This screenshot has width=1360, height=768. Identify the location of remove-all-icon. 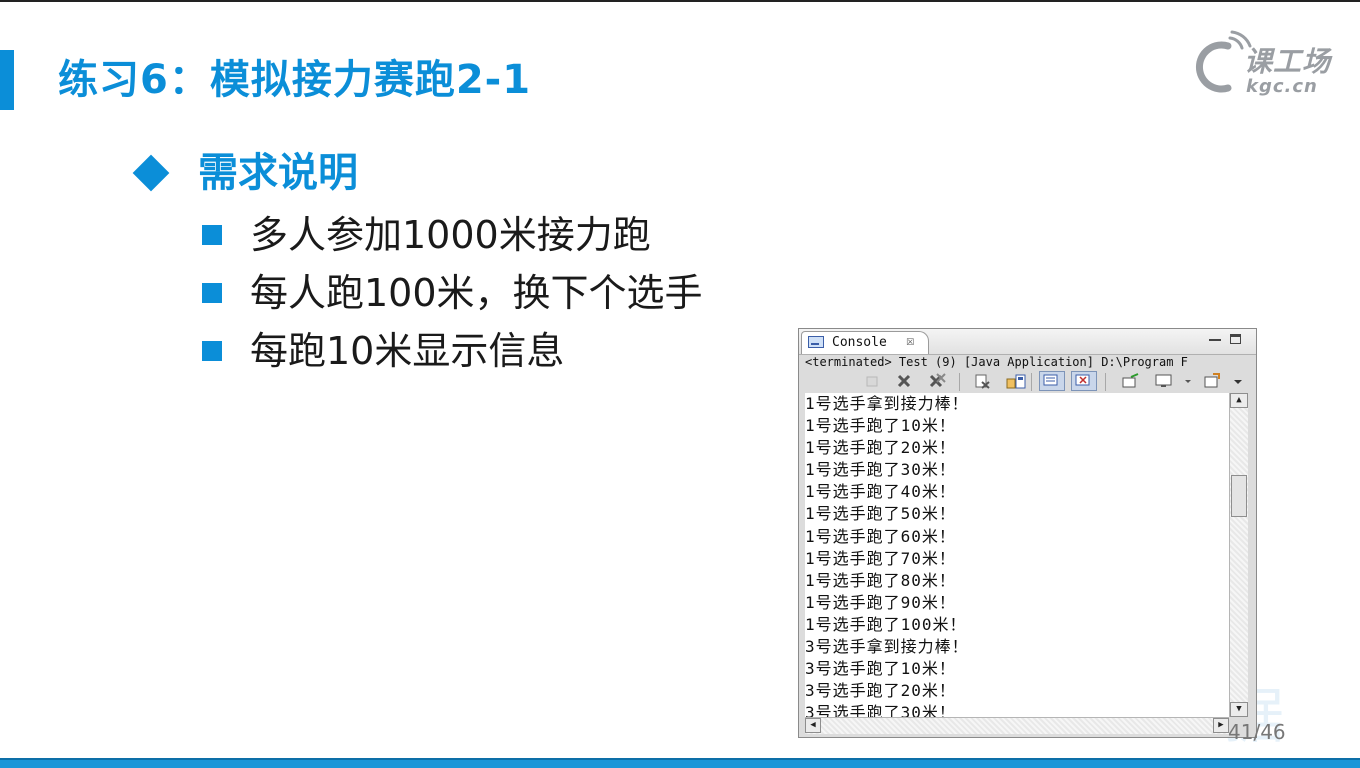
(936, 381).